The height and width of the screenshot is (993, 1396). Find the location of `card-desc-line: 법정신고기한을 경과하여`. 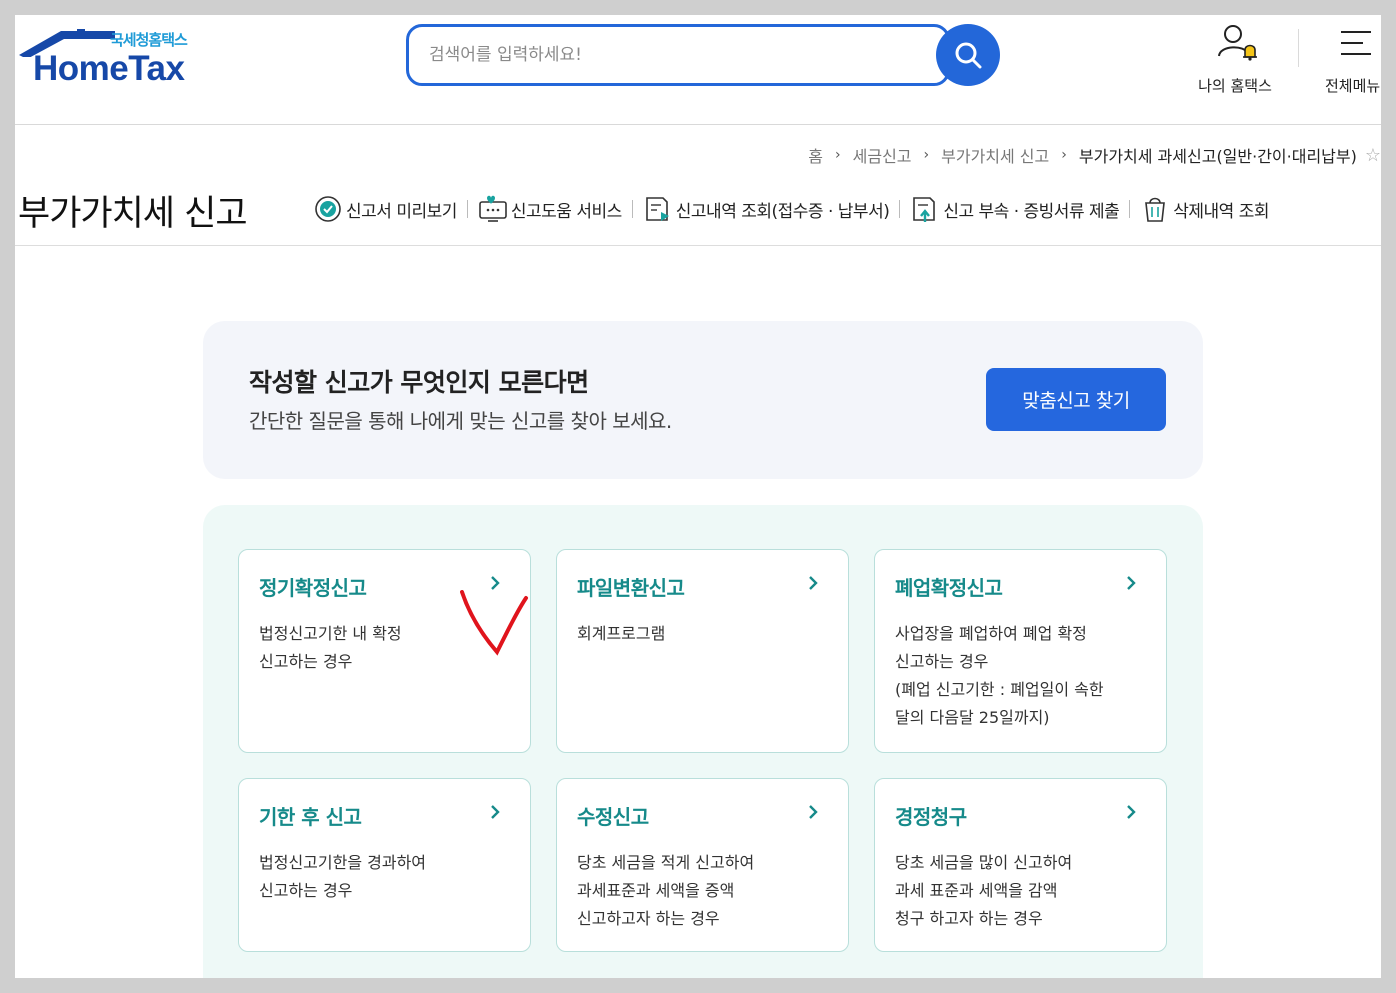

card-desc-line: 법정신고기한을 경과하여 is located at coordinates (343, 862).